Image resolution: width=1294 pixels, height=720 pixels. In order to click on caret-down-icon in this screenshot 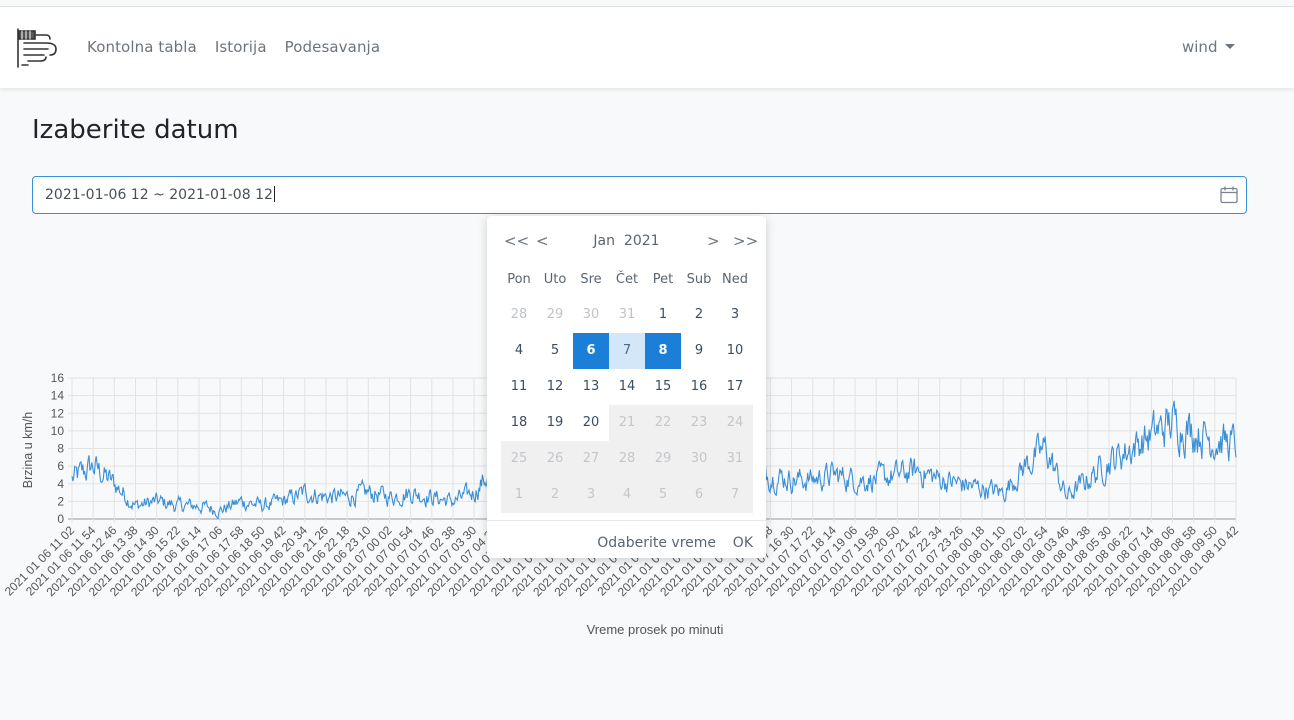, I will do `click(1230, 46)`.